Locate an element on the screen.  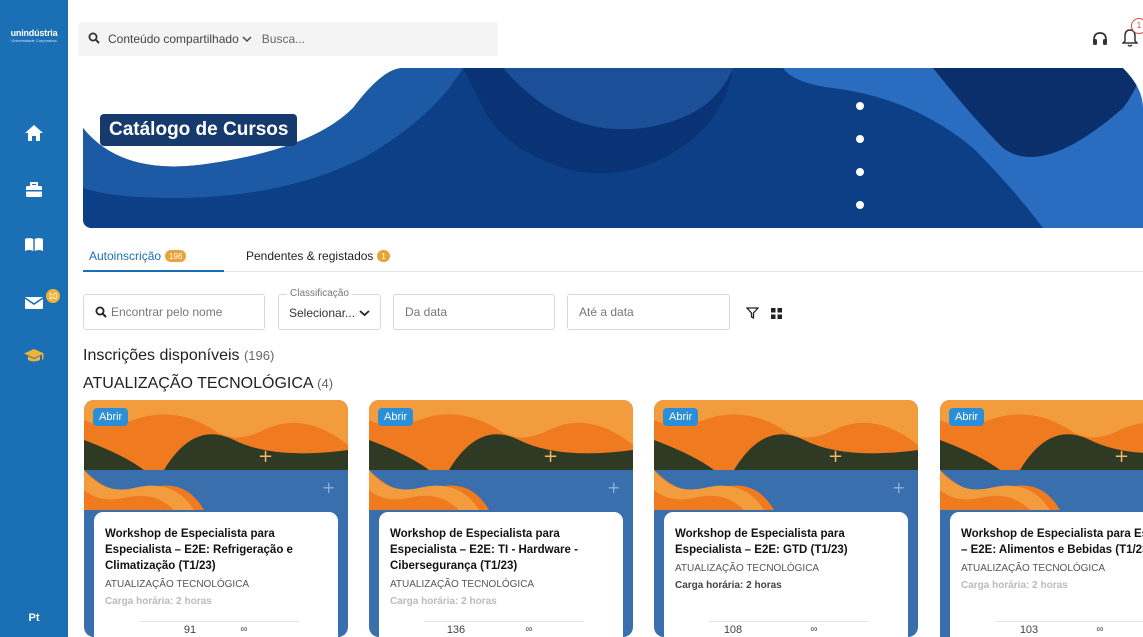
active-tab-indicator is located at coordinates (153, 271).